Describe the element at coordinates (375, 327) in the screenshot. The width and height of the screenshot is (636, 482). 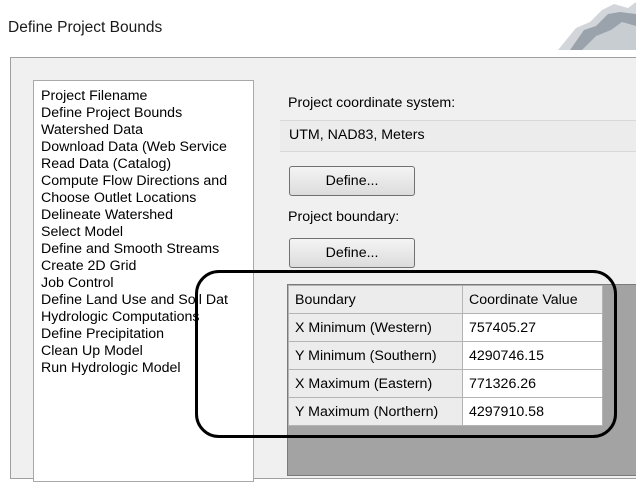
I see `row-label-x-minimum: X Minimum (Western)` at that location.